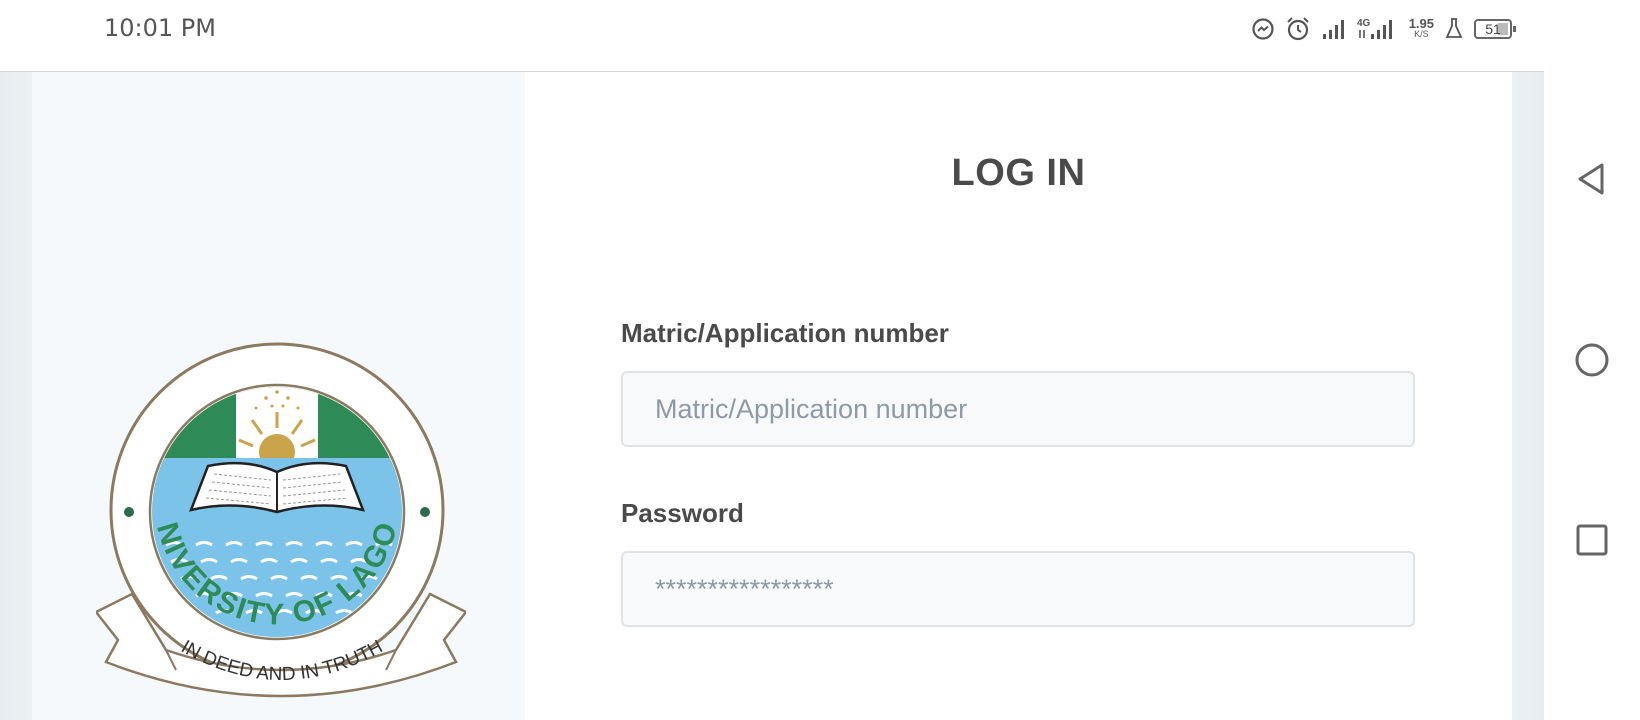 This screenshot has height=720, width=1640. What do you see at coordinates (1592, 179) in the screenshot?
I see `back-icon` at bounding box center [1592, 179].